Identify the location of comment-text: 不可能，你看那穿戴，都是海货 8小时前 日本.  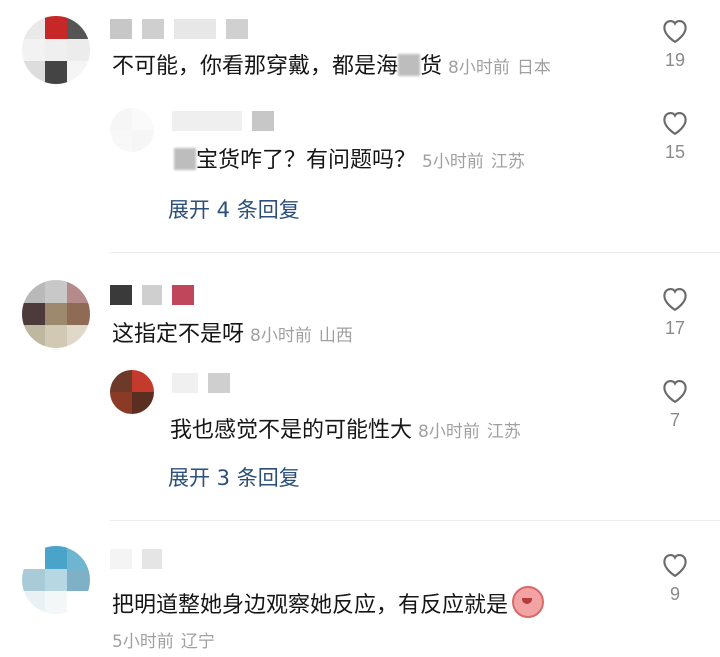
(331, 66).